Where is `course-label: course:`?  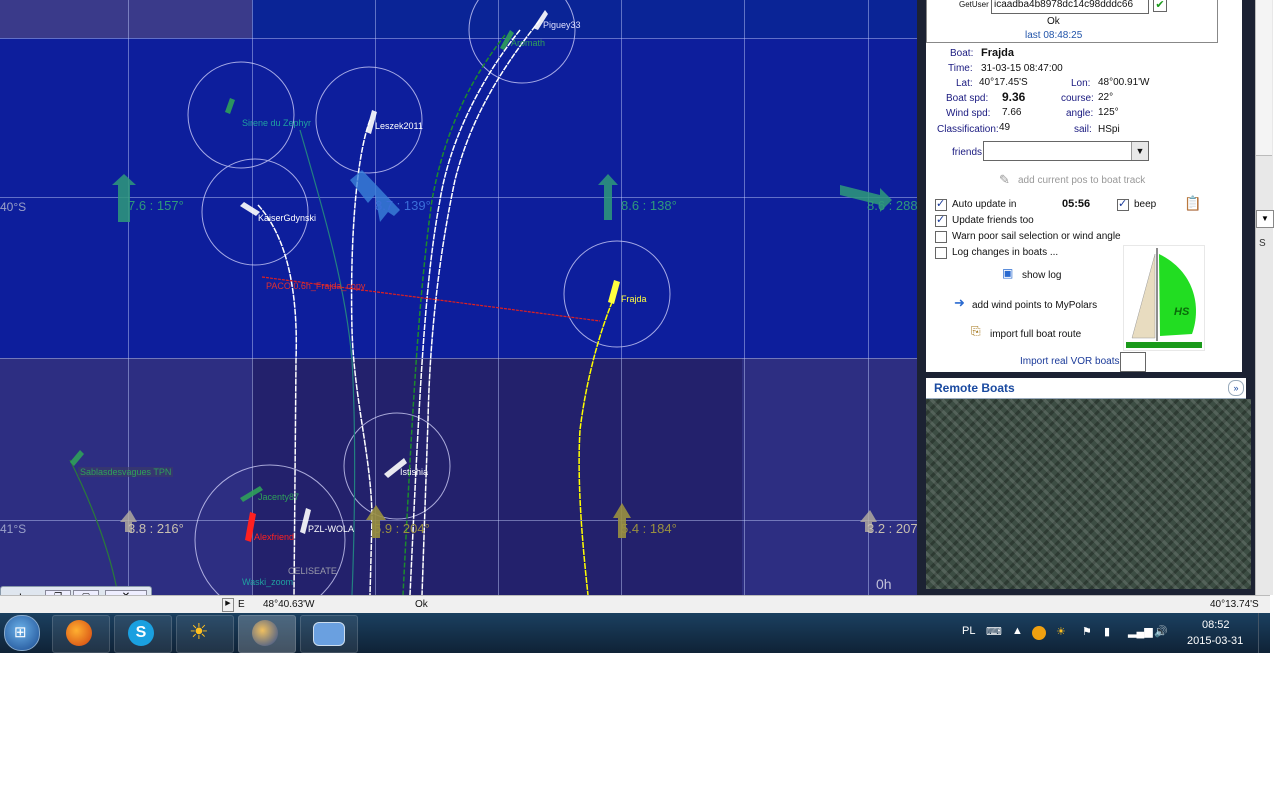
course-label: course: is located at coordinates (1077, 98).